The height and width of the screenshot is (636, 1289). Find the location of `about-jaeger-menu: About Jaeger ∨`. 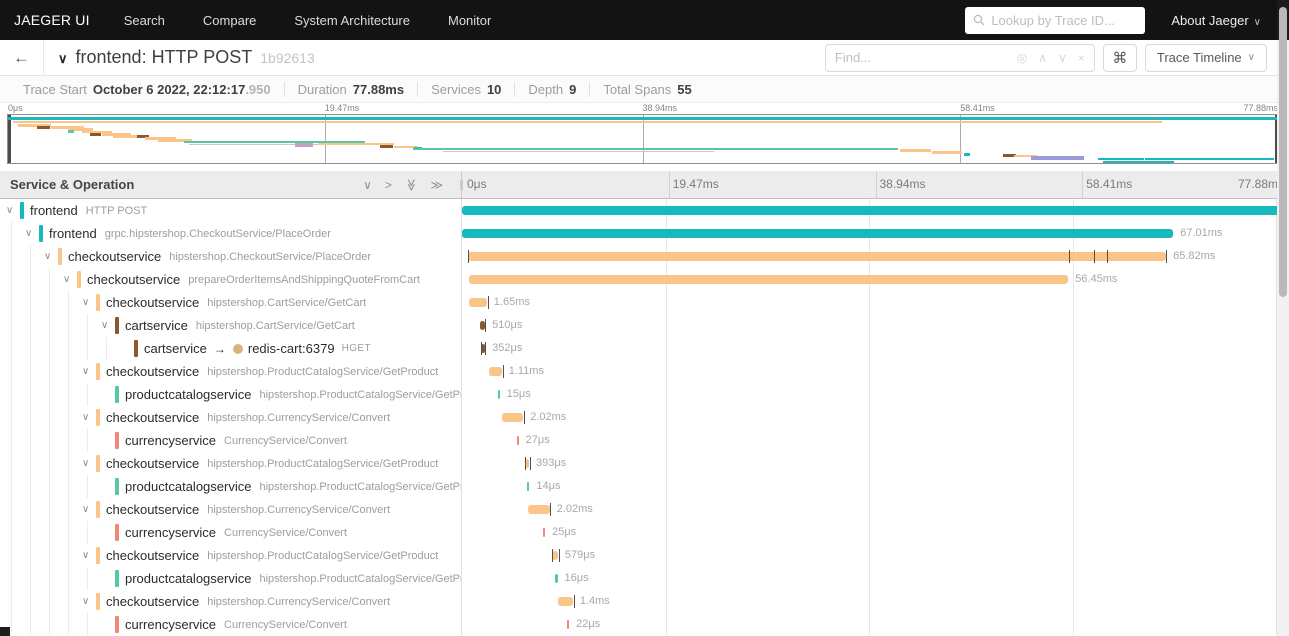

about-jaeger-menu: About Jaeger ∨ is located at coordinates (1216, 20).